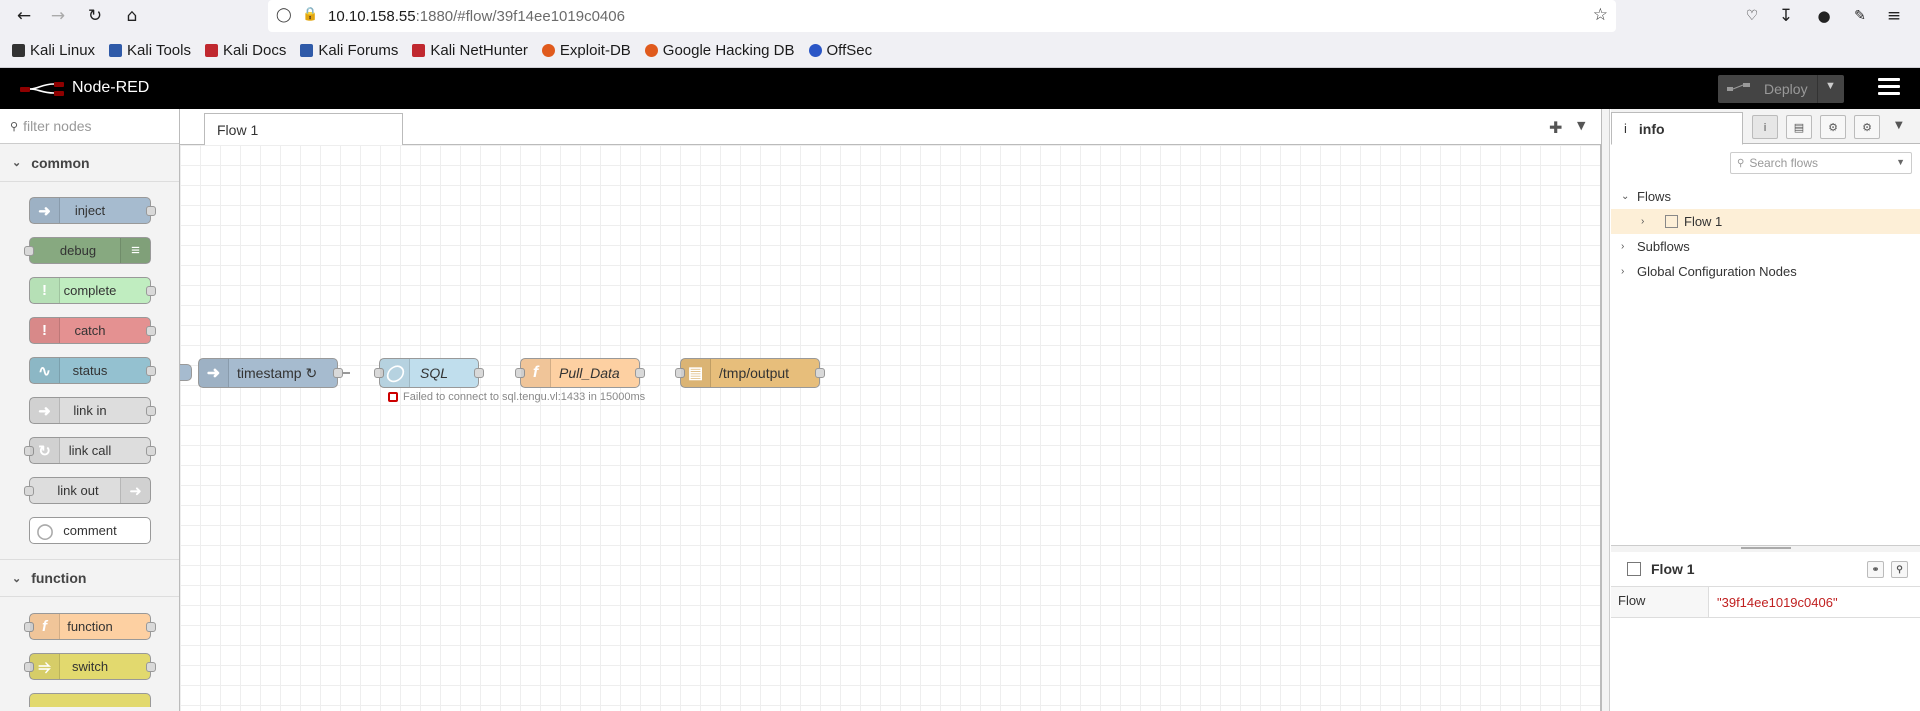 Image resolution: width=1920 pixels, height=711 pixels. What do you see at coordinates (1581, 125) in the screenshot?
I see `flow-list-dropdown-icon: ▼` at bounding box center [1581, 125].